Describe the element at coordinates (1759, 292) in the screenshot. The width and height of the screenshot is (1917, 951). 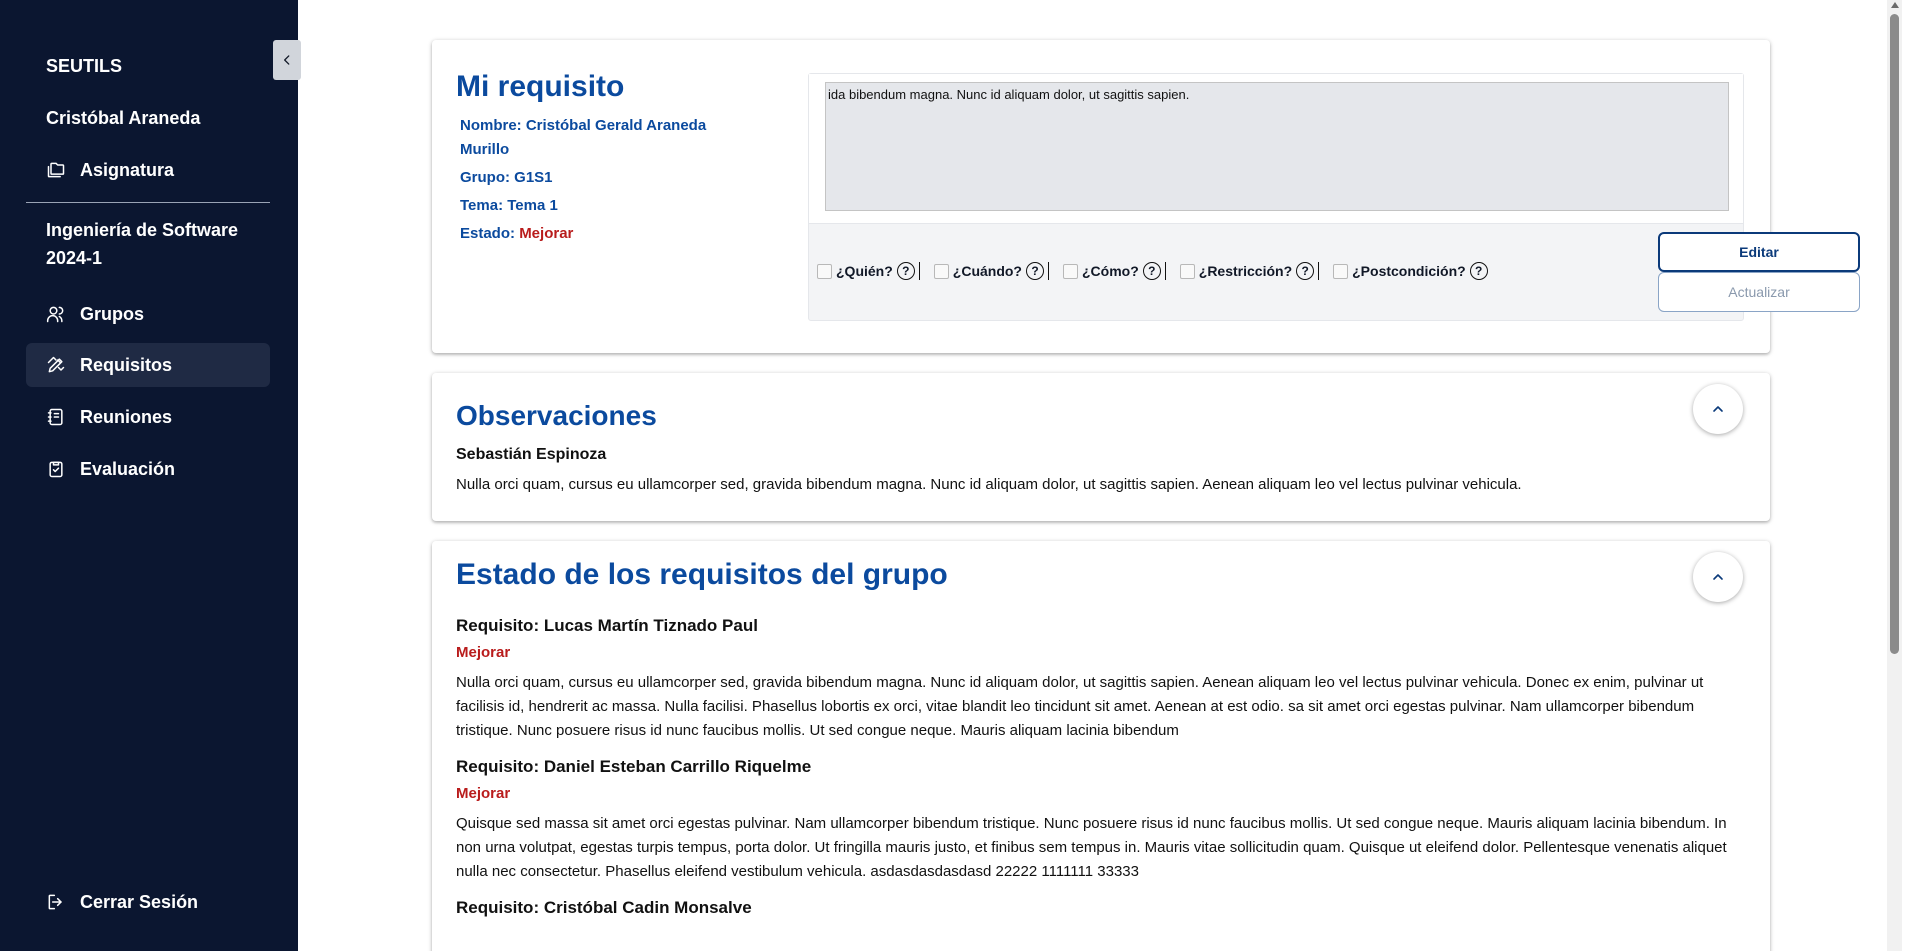
I see `update-button: Actualizar` at that location.